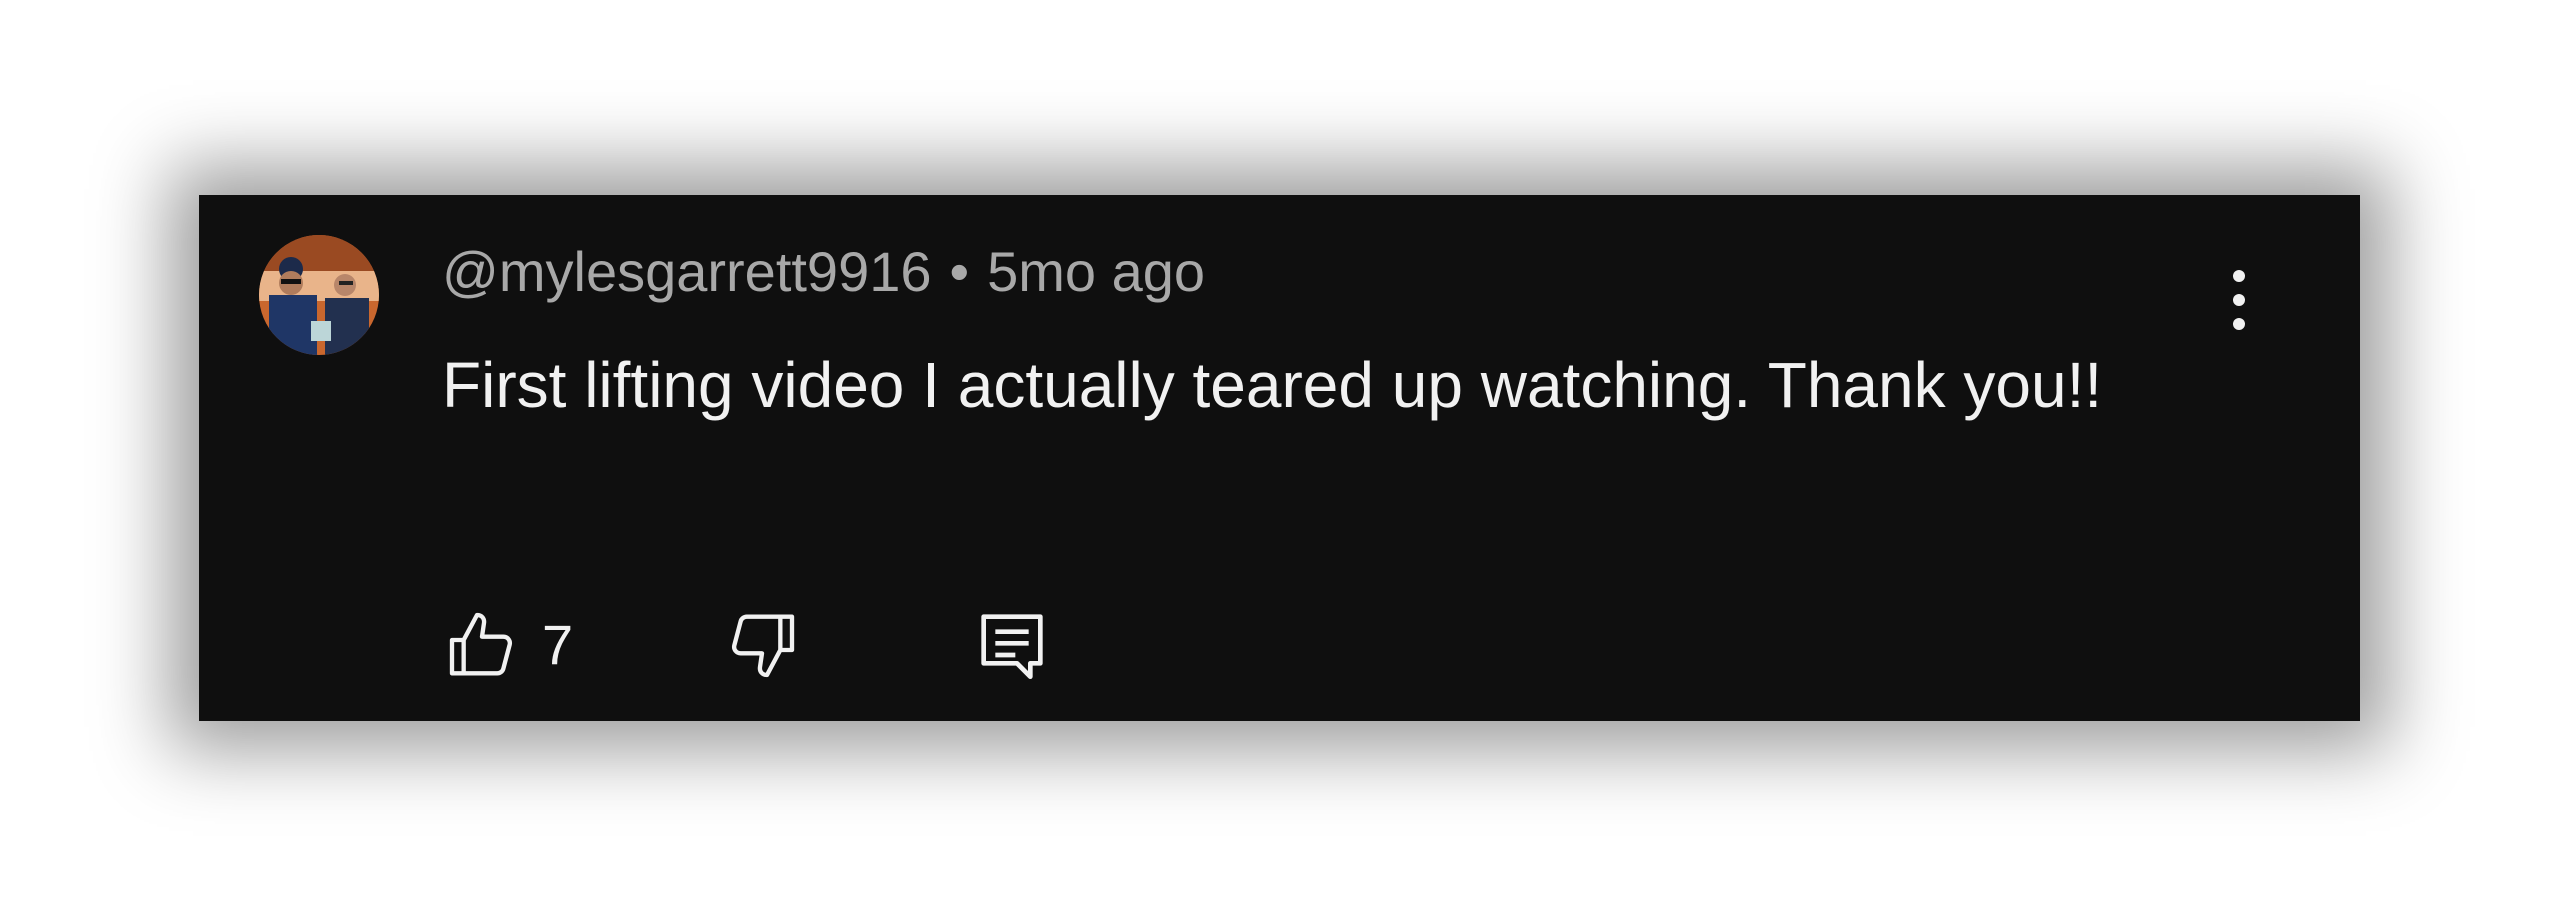 This screenshot has height=917, width=2560. I want to click on author-name: @mylesgarrett9916, so click(687, 271).